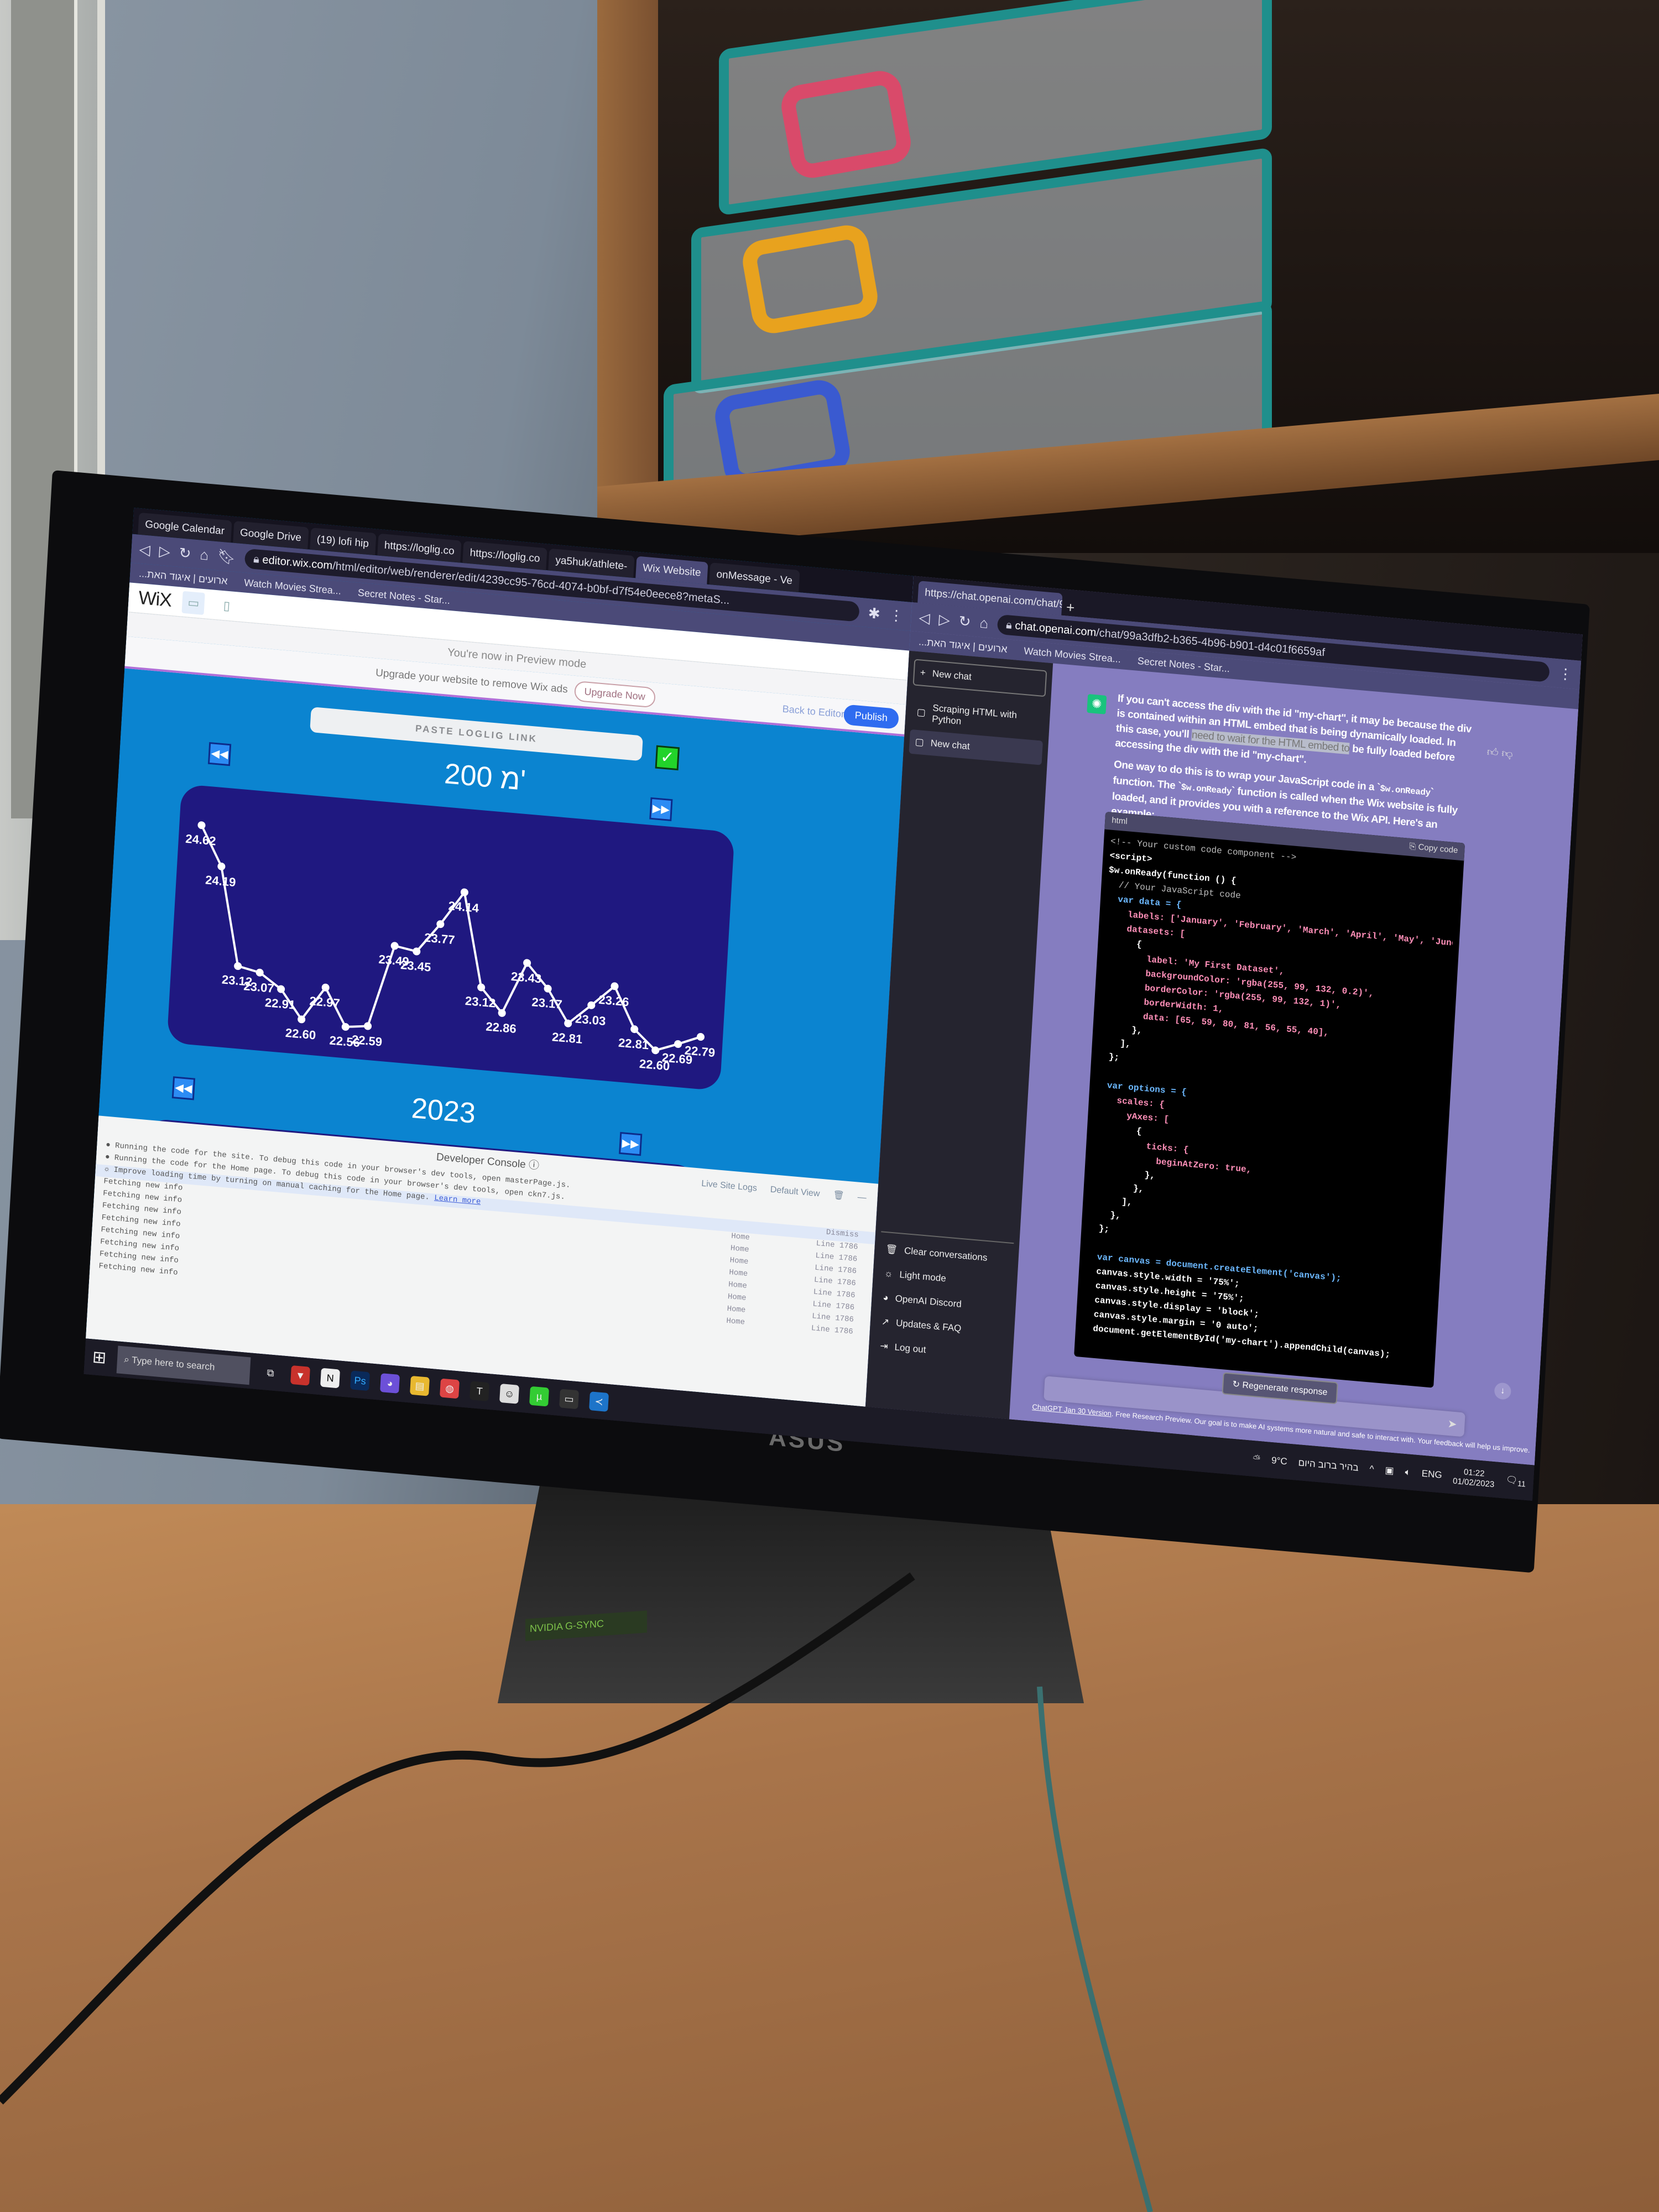 The width and height of the screenshot is (1659, 2212). I want to click on clear-console-icon: 🗑︎, so click(838, 1196).